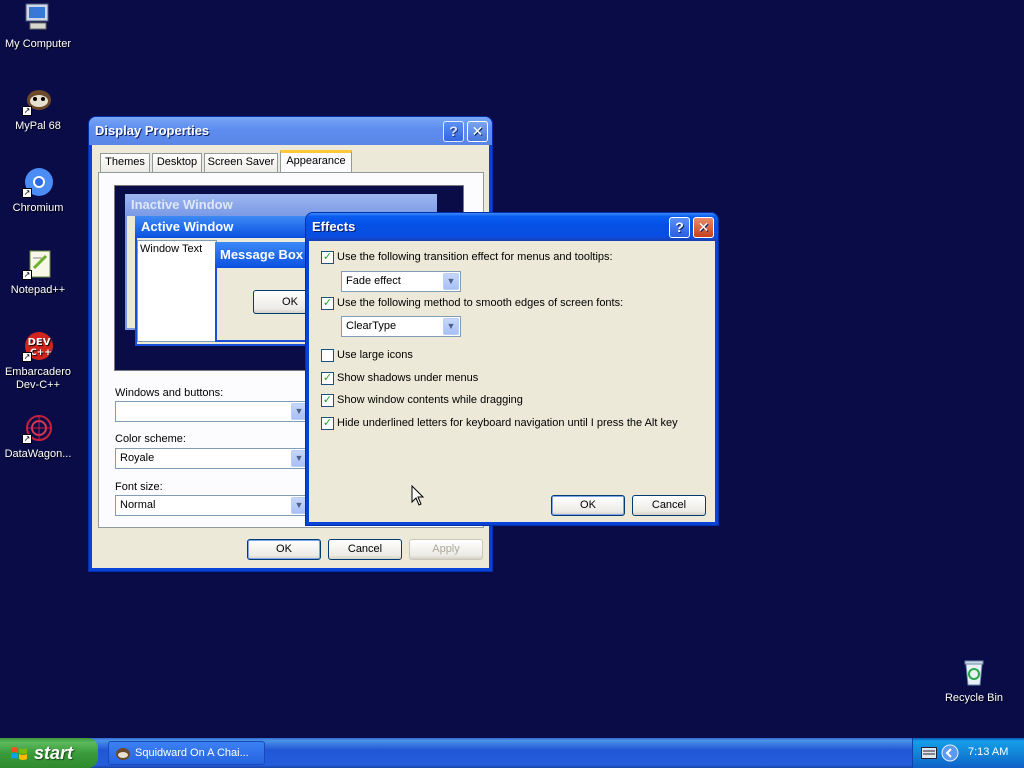  I want to click on select-value: ClearType, so click(371, 326).